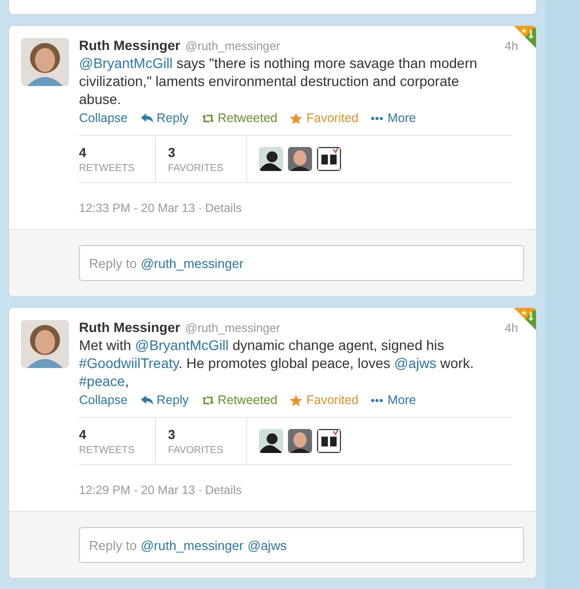  Describe the element at coordinates (137, 490) in the screenshot. I see `tweet-timestamp: 12:29 PM - 20 Mar 13` at that location.